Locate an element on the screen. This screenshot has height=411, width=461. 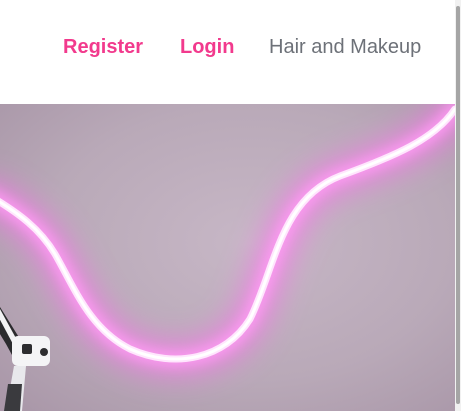
login-link: Login is located at coordinates (207, 47).